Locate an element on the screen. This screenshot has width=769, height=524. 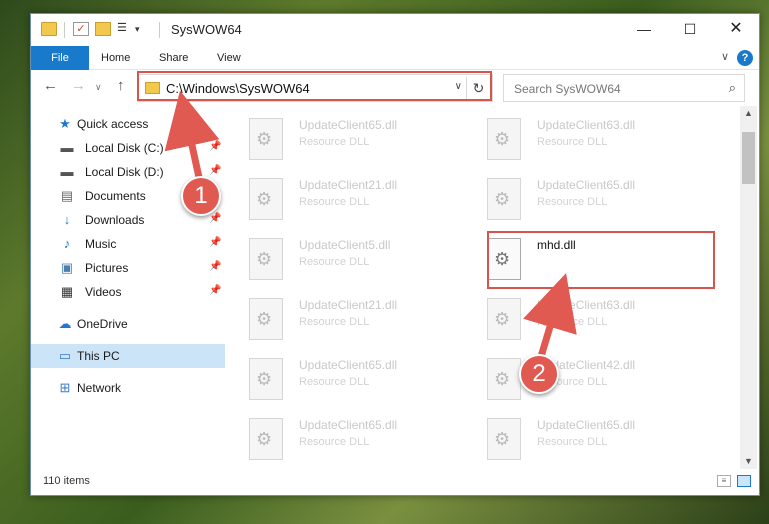
arrow-to-mhd-file is located at coordinates (550, 317).